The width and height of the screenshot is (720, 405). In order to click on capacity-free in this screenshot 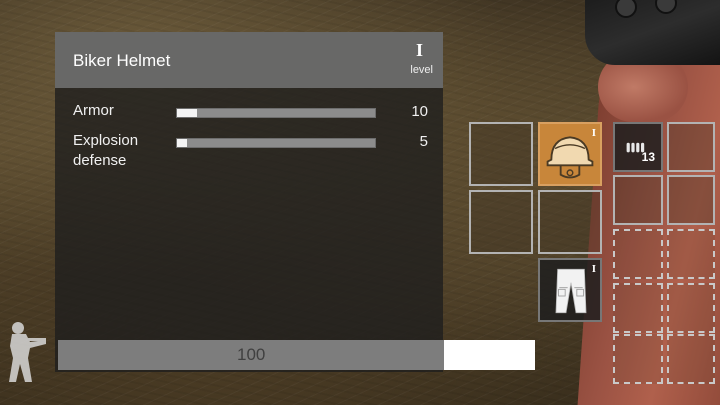, I will do `click(489, 355)`.